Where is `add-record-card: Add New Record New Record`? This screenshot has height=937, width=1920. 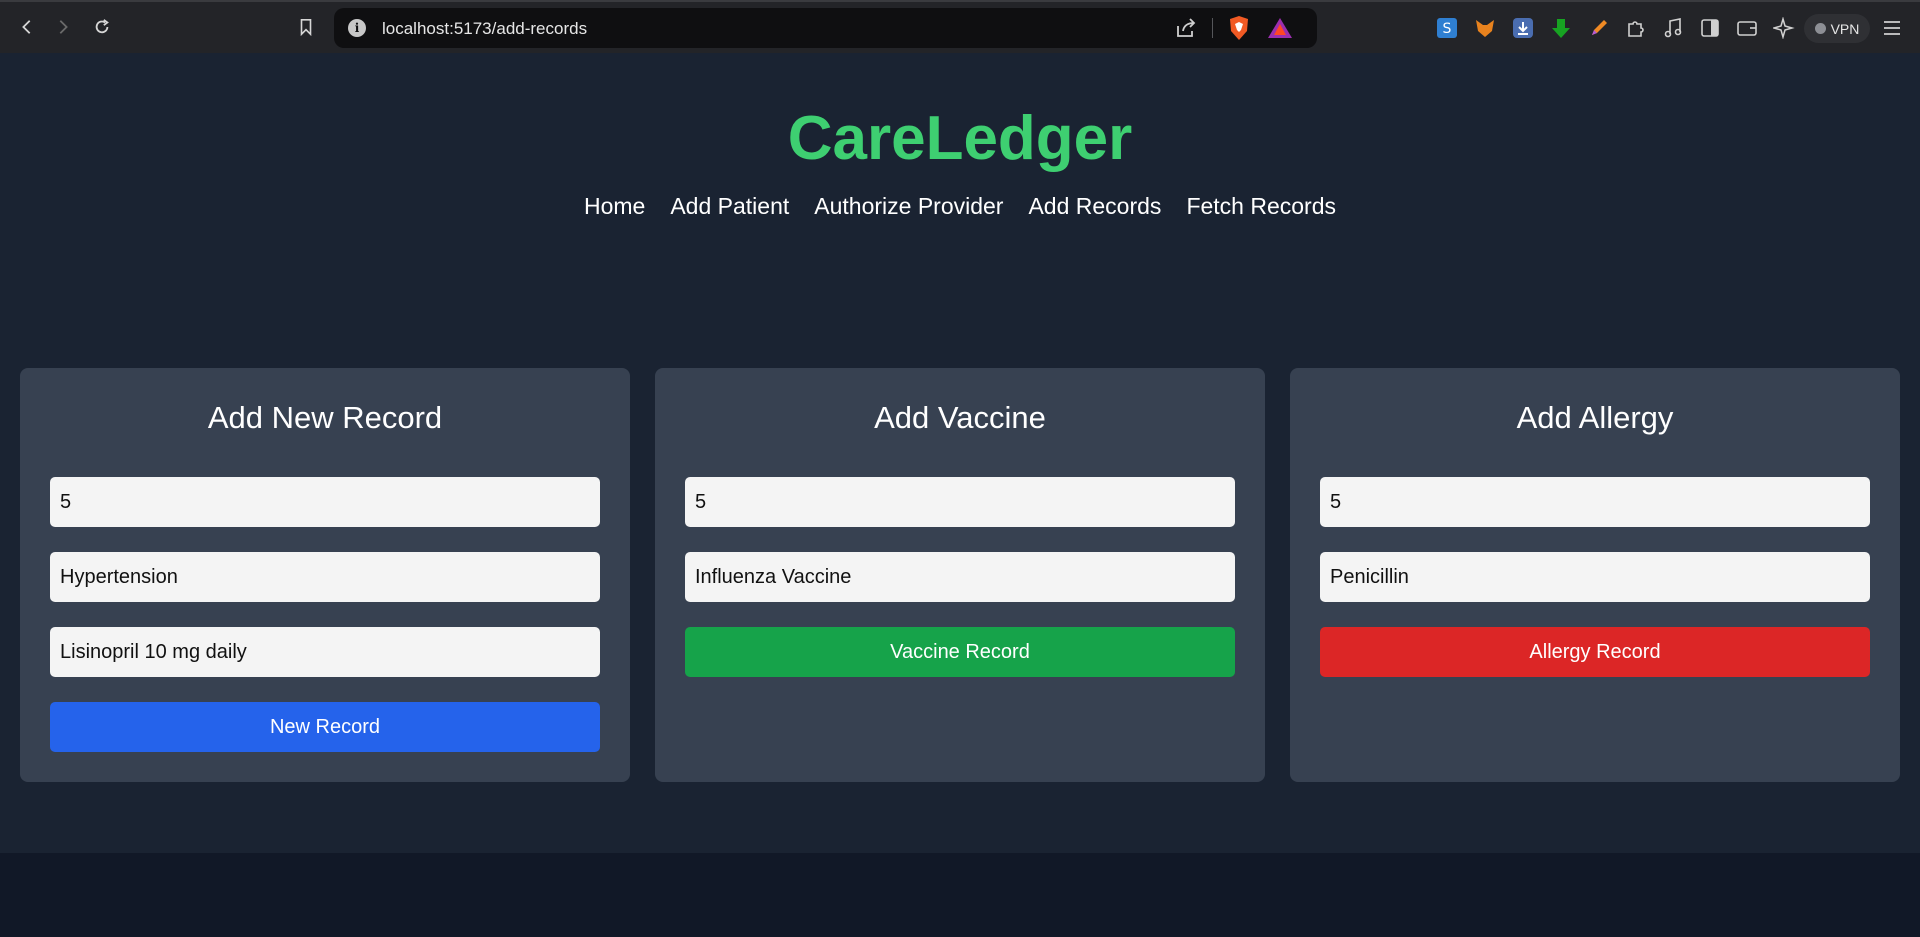
add-record-card: Add New Record New Record is located at coordinates (325, 575).